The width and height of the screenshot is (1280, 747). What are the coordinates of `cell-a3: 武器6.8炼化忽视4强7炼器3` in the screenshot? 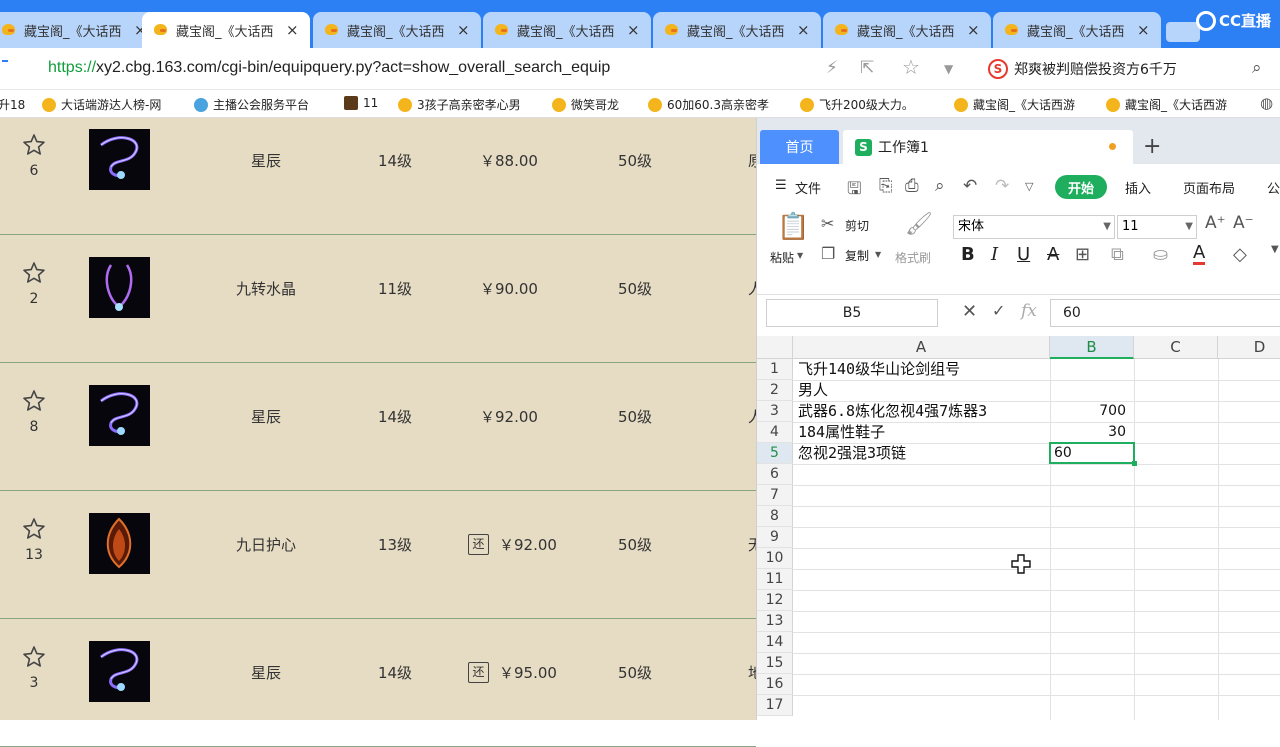 It's located at (892, 411).